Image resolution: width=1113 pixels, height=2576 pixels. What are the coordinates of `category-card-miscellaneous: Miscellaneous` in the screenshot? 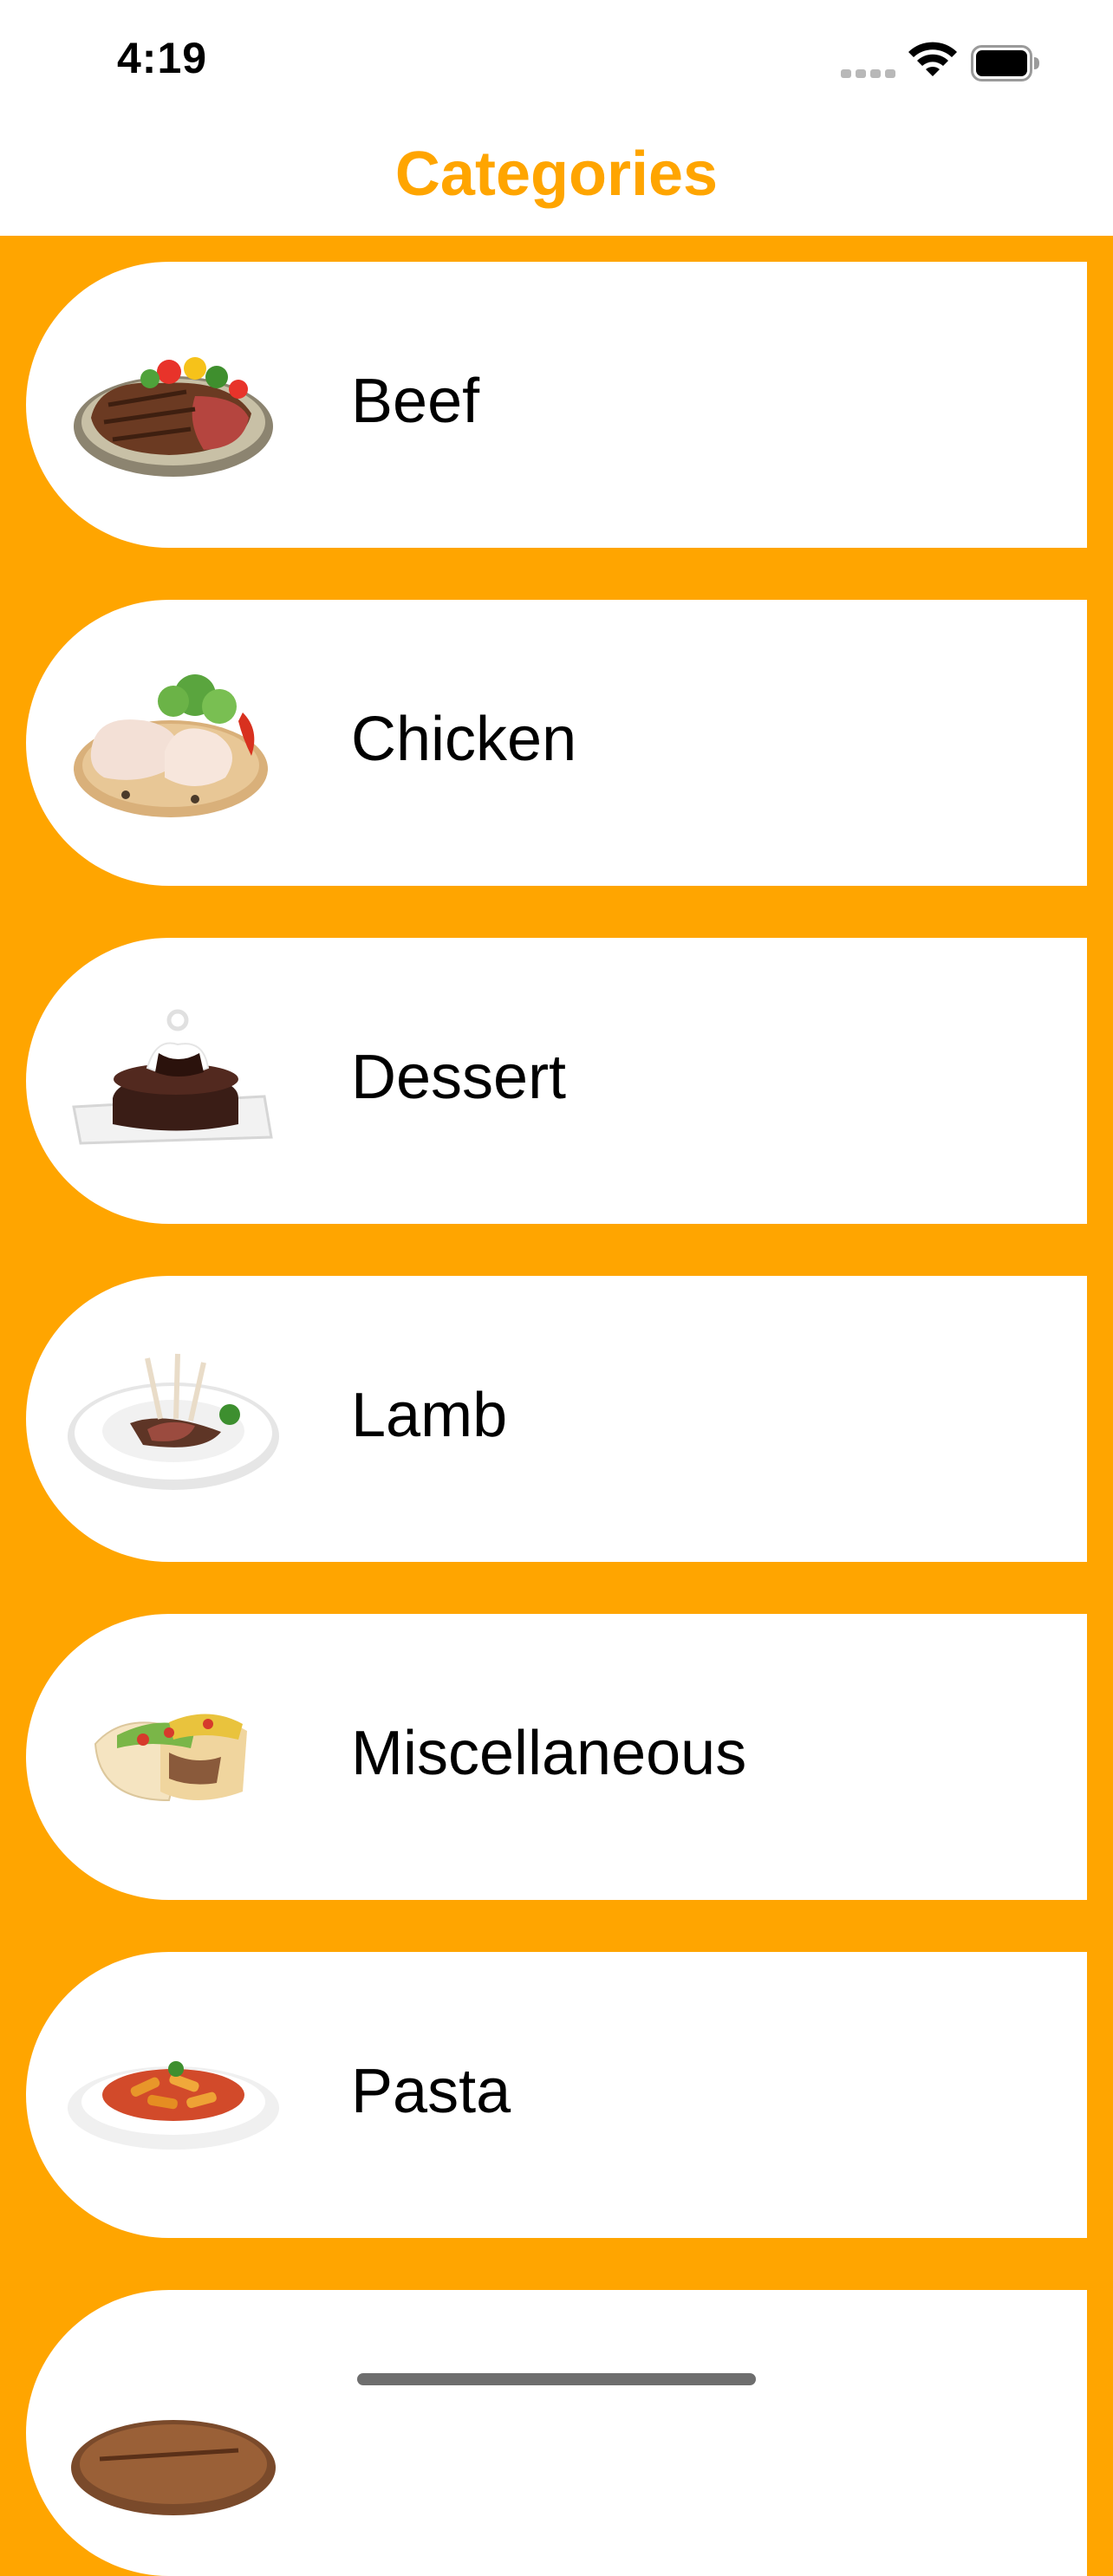 It's located at (556, 1757).